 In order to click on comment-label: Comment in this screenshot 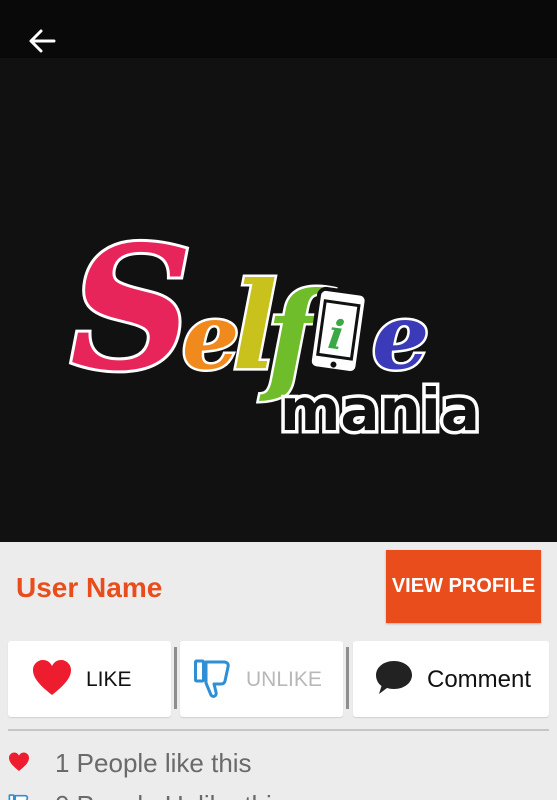, I will do `click(479, 679)`.